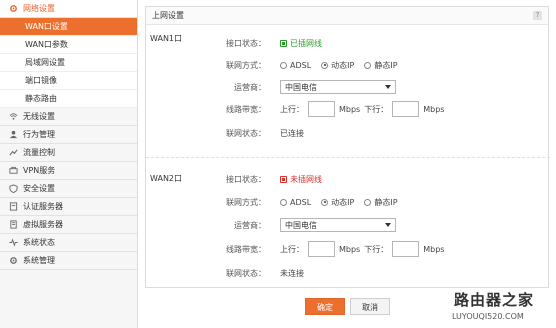 This screenshot has height=328, width=556. I want to click on user-icon, so click(13, 134).